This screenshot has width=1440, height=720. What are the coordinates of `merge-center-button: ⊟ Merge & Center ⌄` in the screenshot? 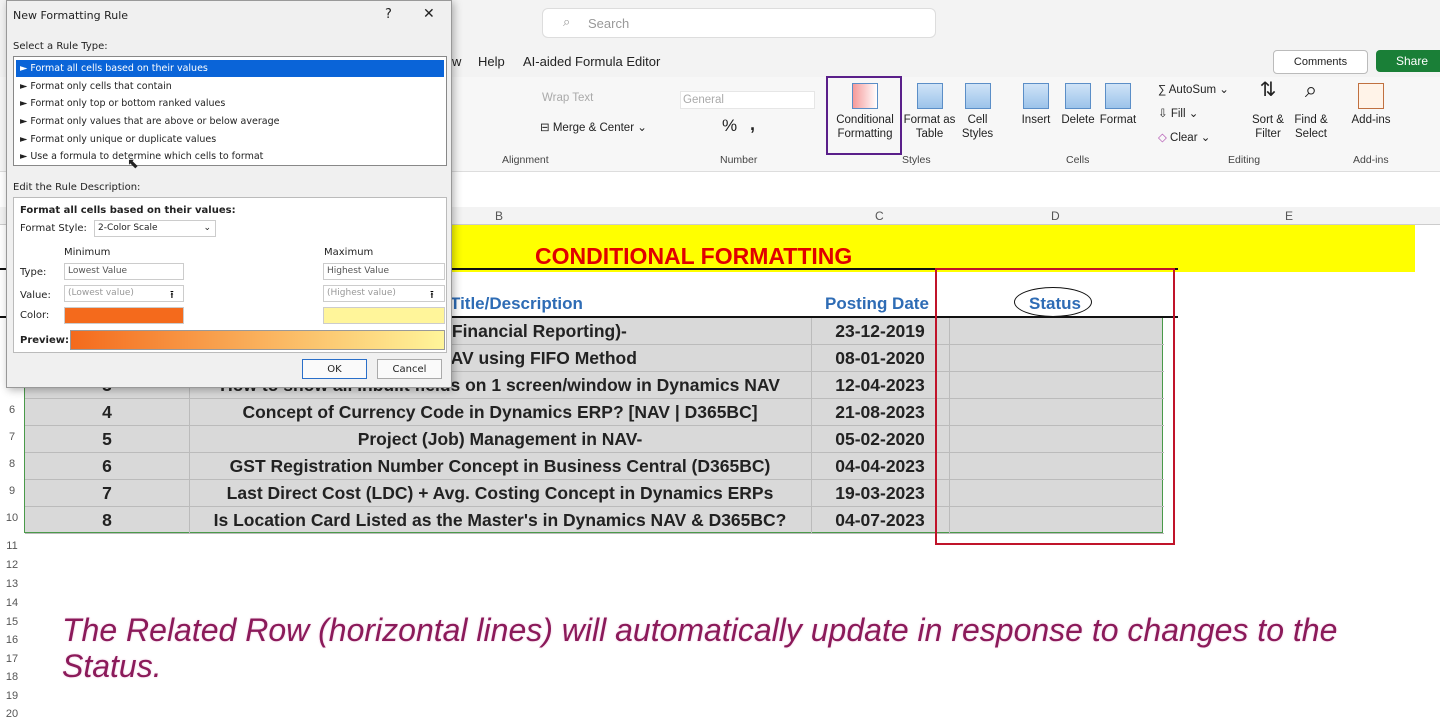 It's located at (593, 128).